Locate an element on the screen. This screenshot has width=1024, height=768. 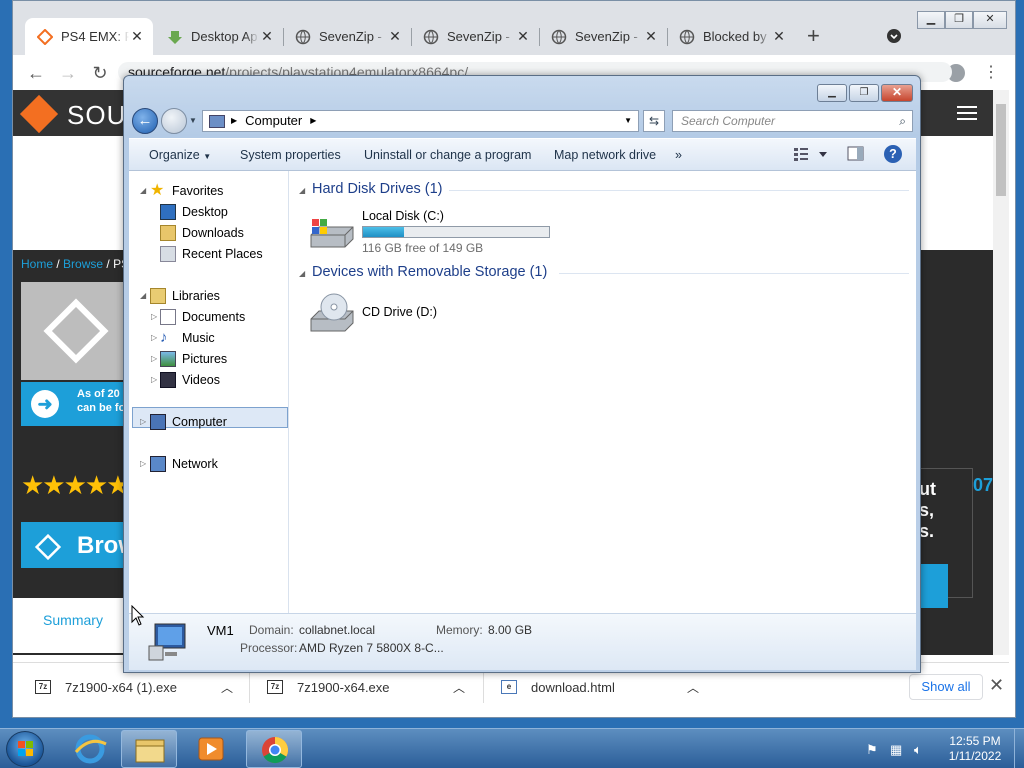
network-tray-icon: ▦ is located at coordinates (896, 750).